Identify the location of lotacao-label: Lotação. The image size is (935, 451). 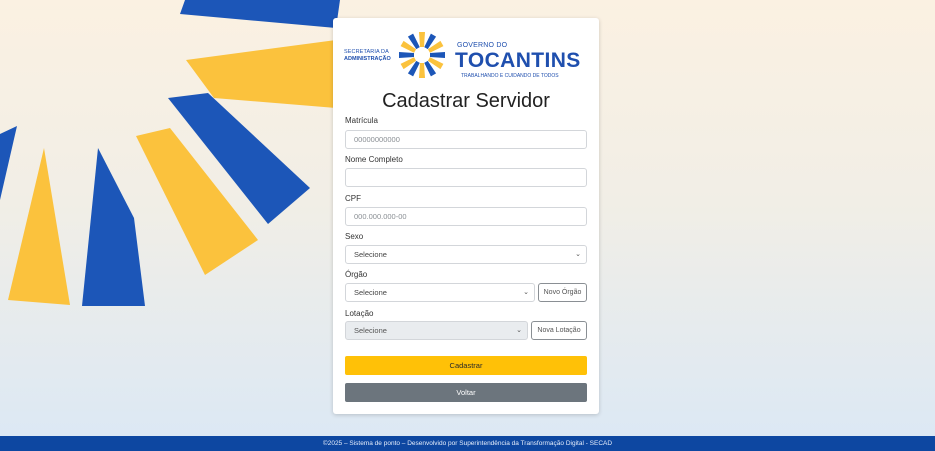
(359, 313).